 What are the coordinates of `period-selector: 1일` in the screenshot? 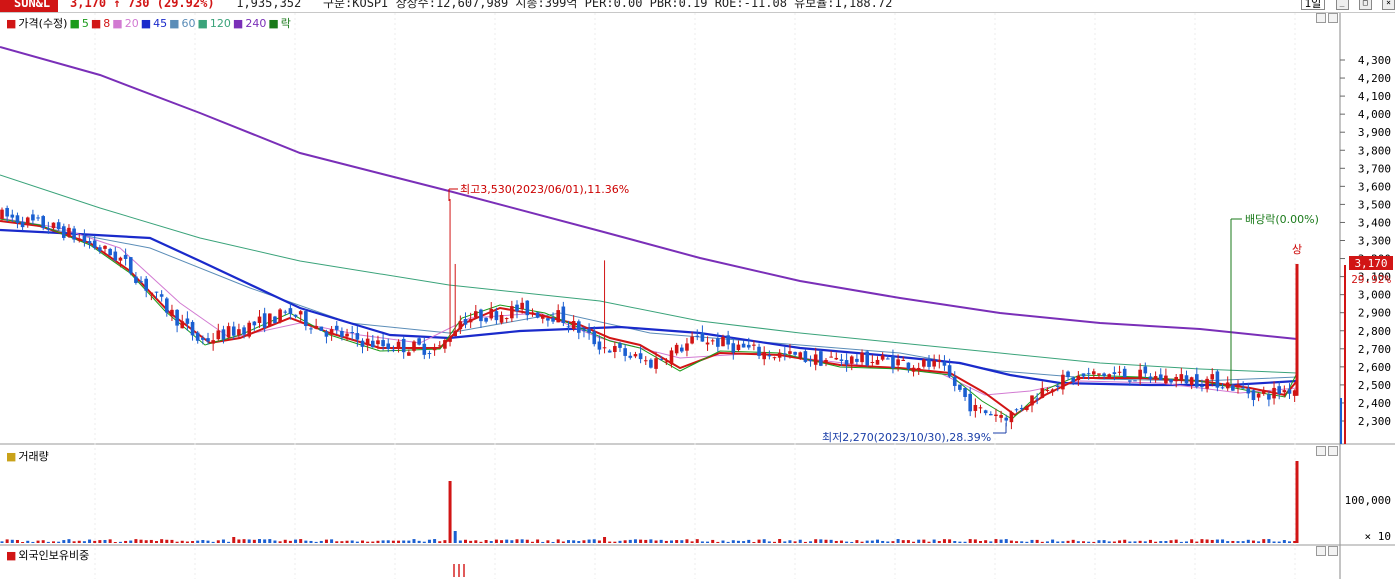 It's located at (1313, 5).